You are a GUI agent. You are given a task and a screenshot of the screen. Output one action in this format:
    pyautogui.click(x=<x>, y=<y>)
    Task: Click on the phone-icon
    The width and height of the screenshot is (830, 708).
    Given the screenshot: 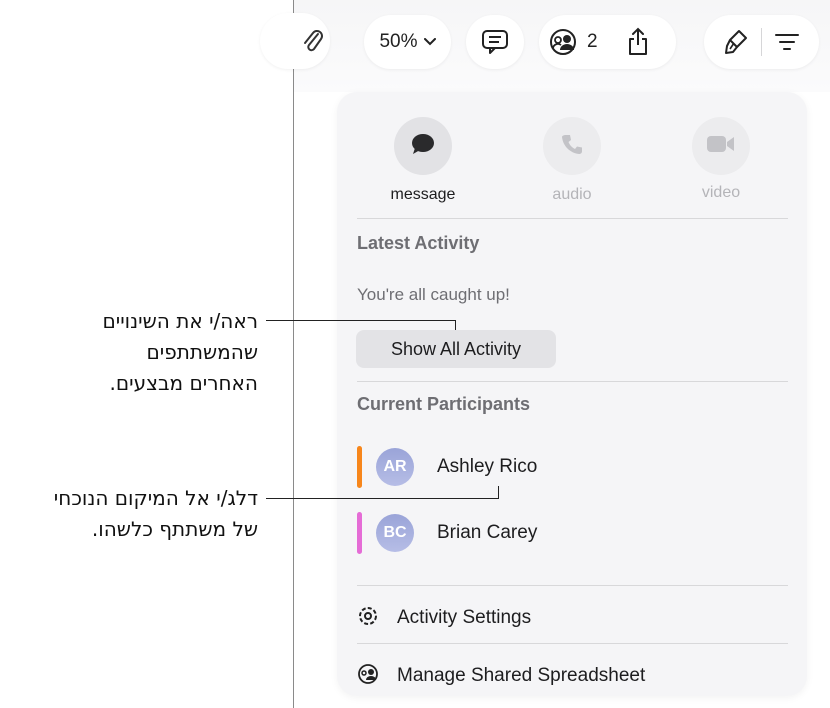 What is the action you would take?
    pyautogui.click(x=572, y=146)
    